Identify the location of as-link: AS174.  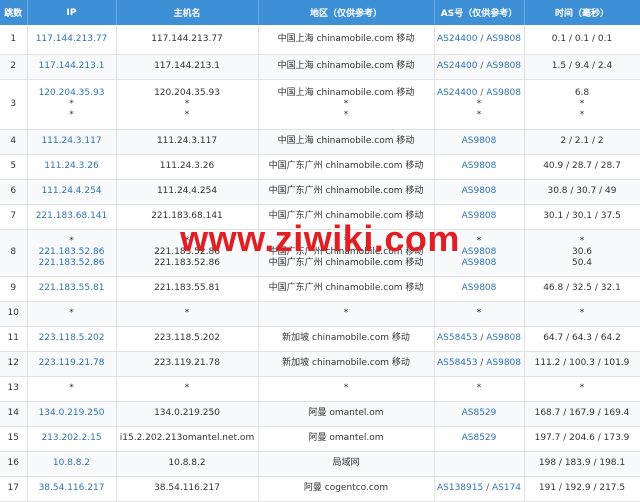
(506, 488).